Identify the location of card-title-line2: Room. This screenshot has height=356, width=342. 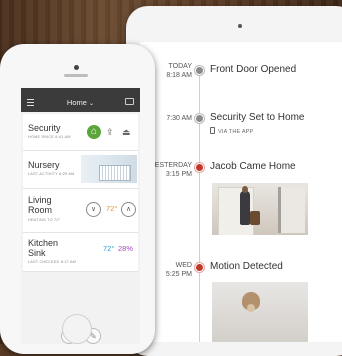
(40, 210).